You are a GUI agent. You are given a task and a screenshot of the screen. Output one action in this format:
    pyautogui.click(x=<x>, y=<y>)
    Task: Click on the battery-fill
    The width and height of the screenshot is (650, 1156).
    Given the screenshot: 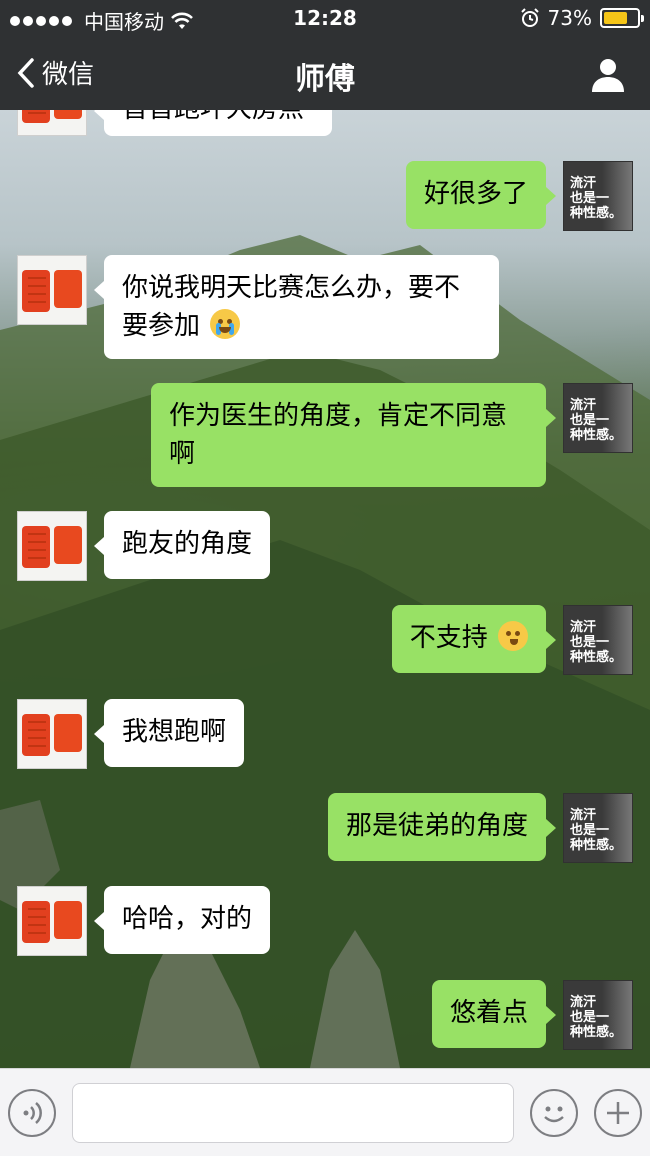 What is the action you would take?
    pyautogui.click(x=616, y=18)
    